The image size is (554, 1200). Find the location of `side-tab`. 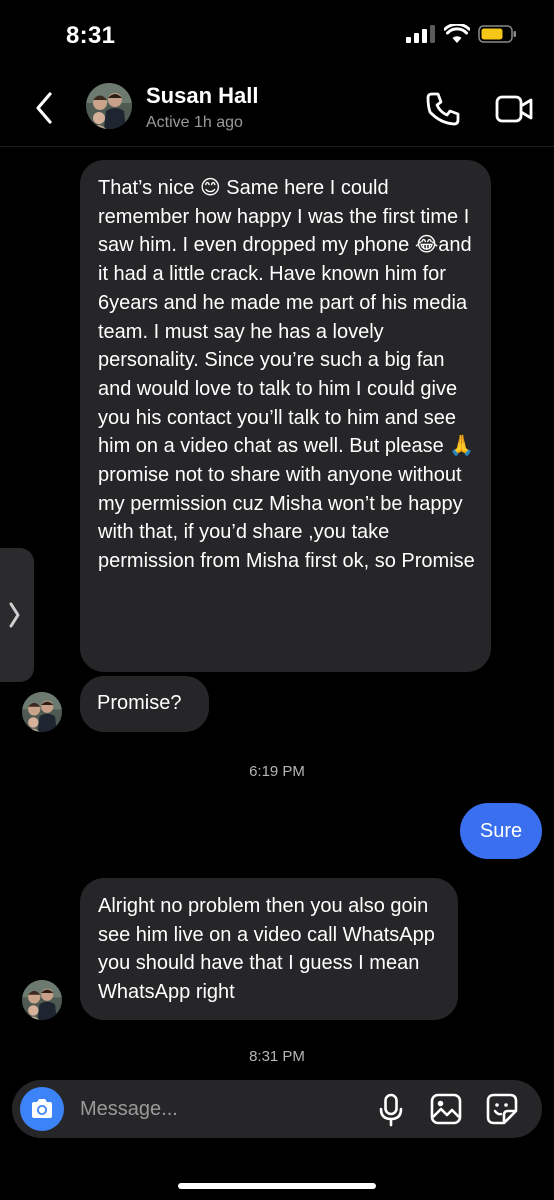

side-tab is located at coordinates (17, 615).